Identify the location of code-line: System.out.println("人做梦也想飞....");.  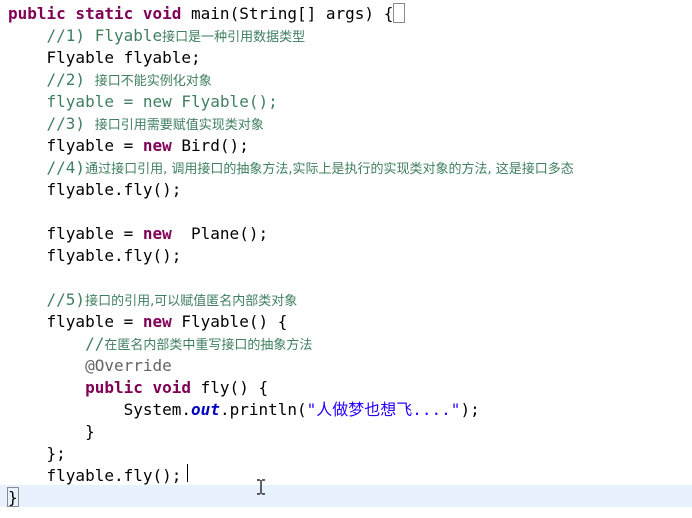
(244, 410).